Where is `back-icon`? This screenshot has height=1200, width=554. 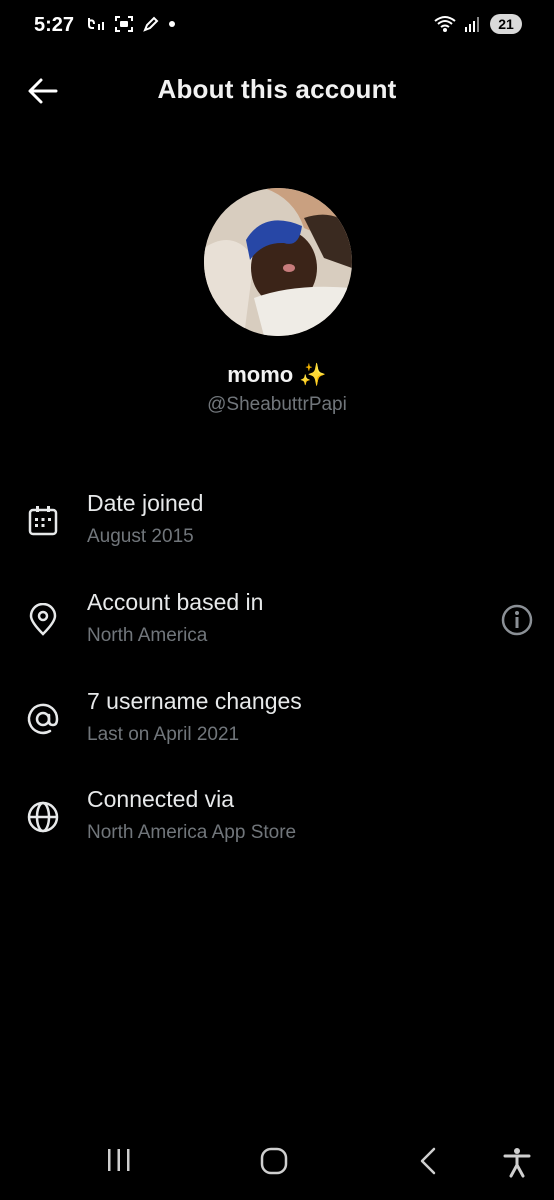 back-icon is located at coordinates (428, 1161).